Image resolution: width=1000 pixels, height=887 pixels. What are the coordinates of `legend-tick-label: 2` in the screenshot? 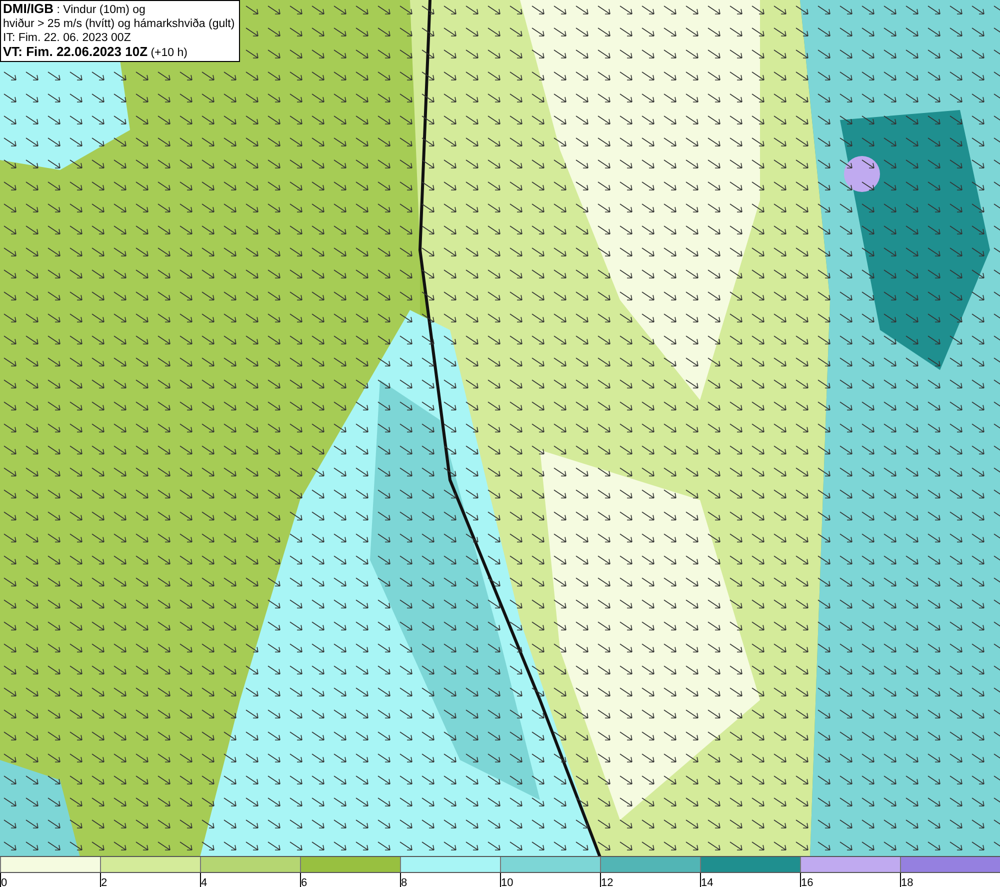 It's located at (104, 882).